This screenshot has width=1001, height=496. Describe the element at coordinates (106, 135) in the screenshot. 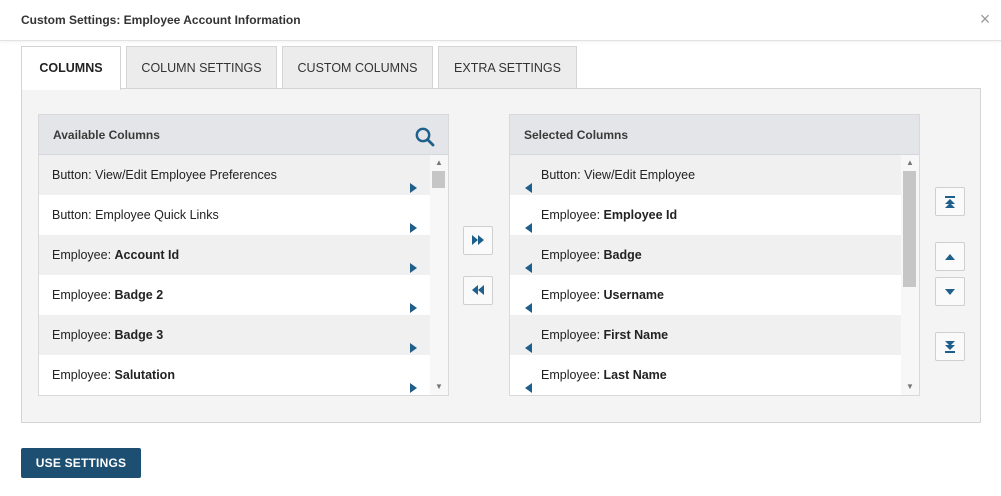

I see `available-columns-title: Available Columns` at that location.